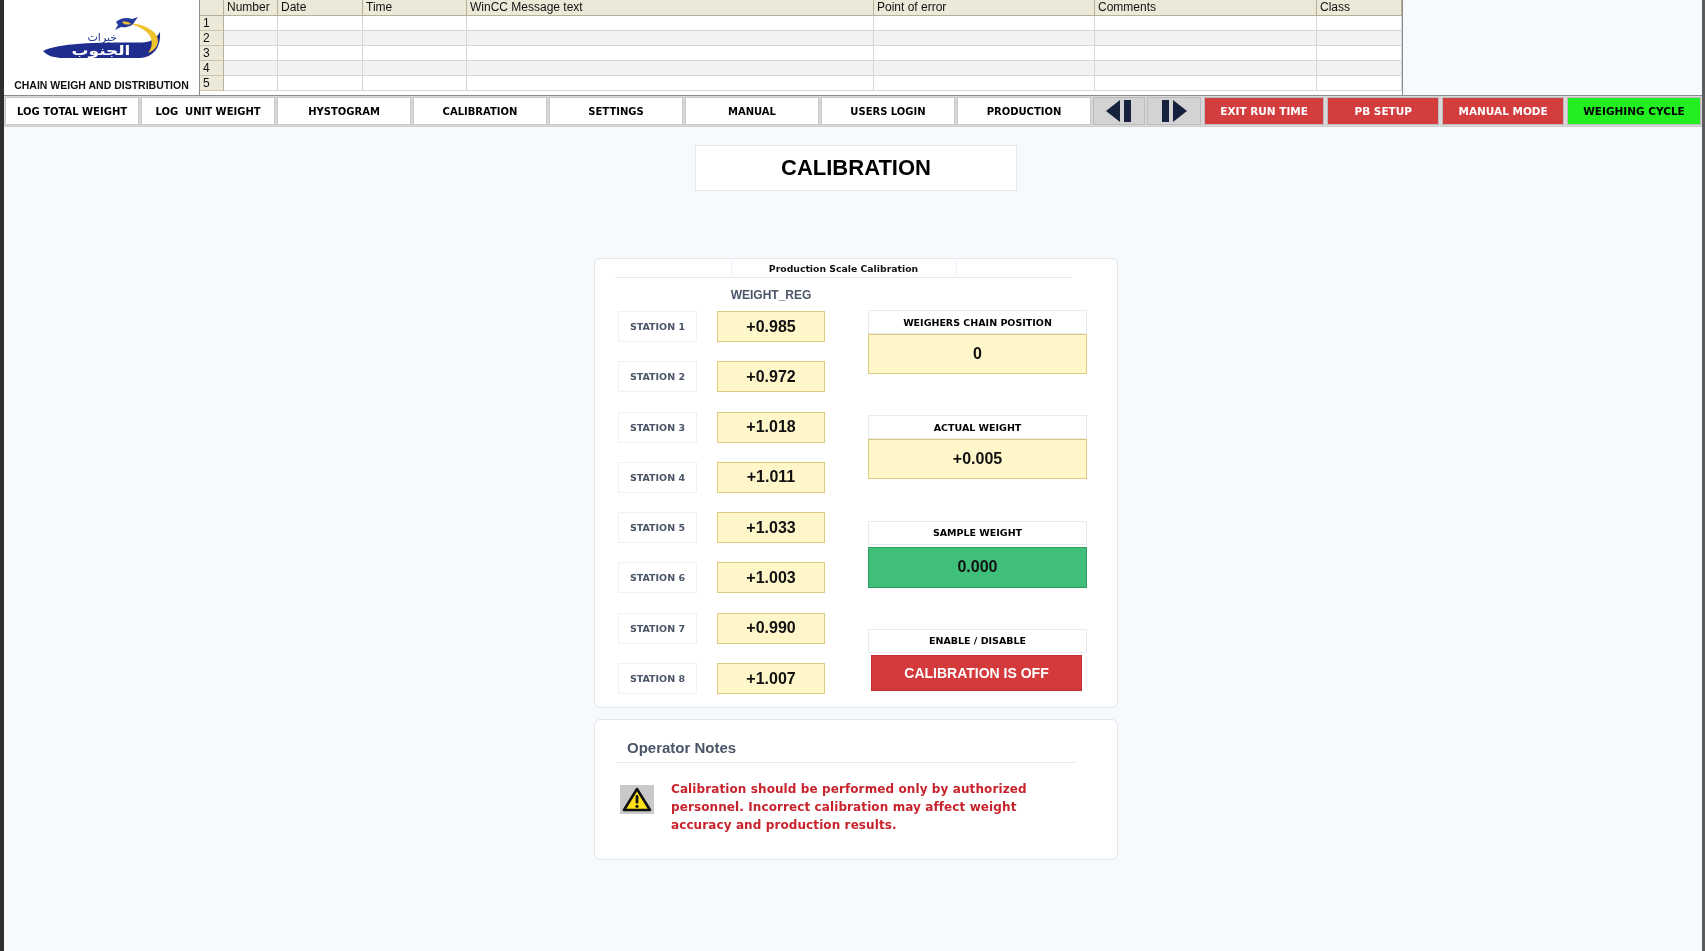 The width and height of the screenshot is (1705, 951). Describe the element at coordinates (771, 679) in the screenshot. I see `weight-input-field: +1.007` at that location.